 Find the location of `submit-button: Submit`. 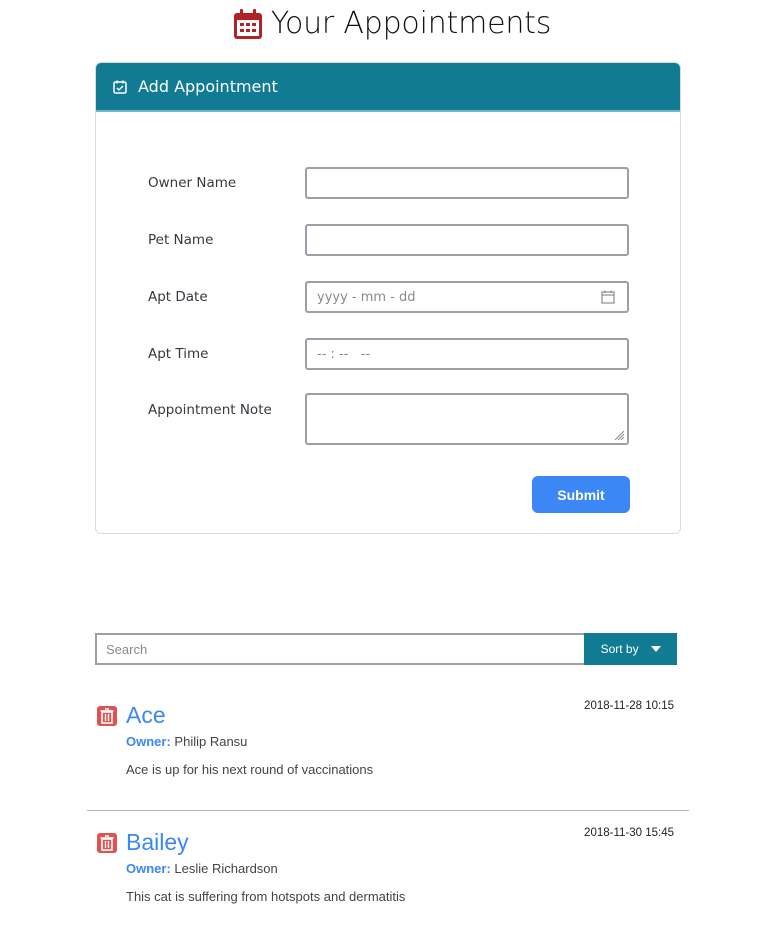

submit-button: Submit is located at coordinates (581, 494).